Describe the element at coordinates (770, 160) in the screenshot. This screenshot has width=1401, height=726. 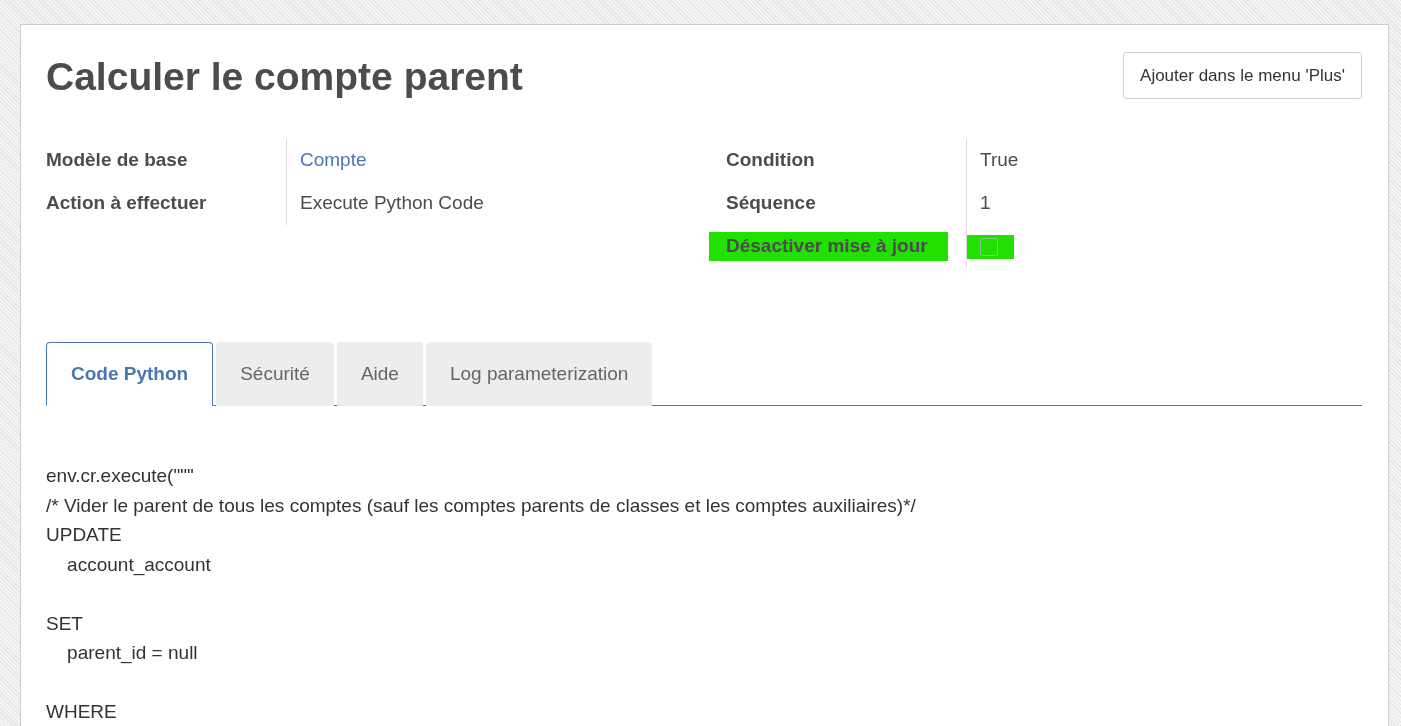
I see `field-label: Condition` at that location.